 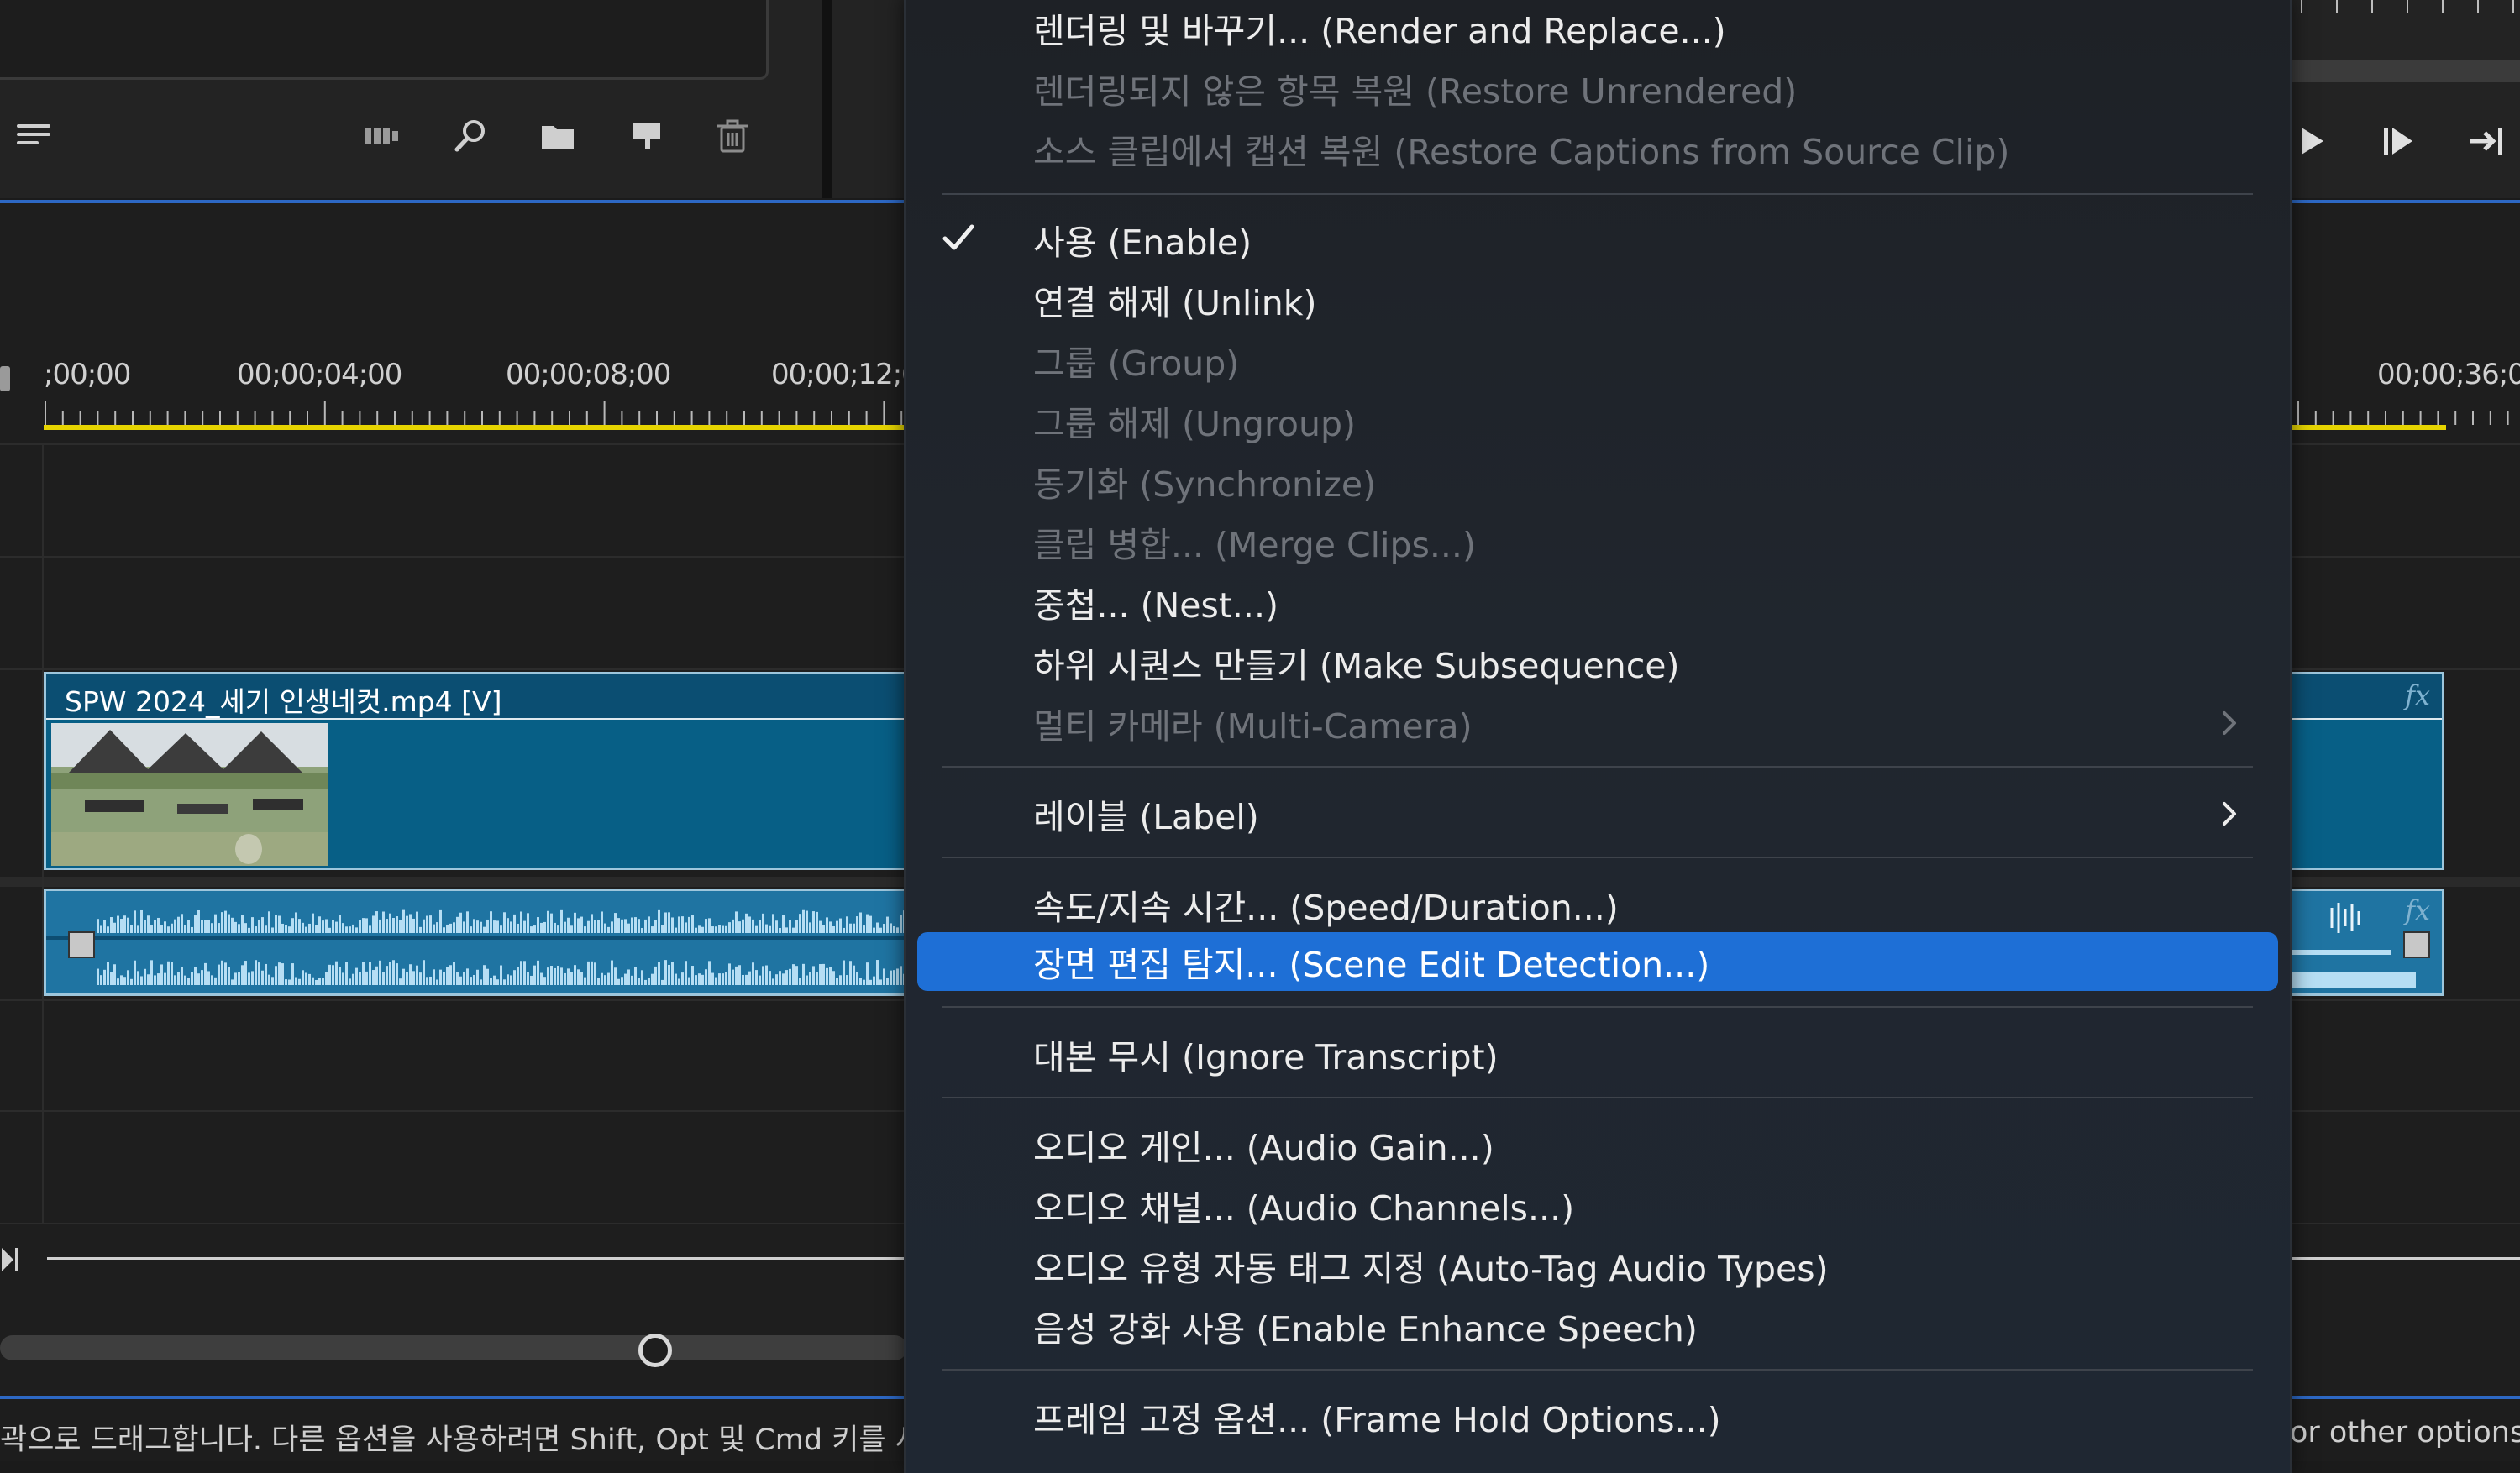 What do you see at coordinates (588, 374) in the screenshot?
I see `ruler-label: 00;00;08;00` at bounding box center [588, 374].